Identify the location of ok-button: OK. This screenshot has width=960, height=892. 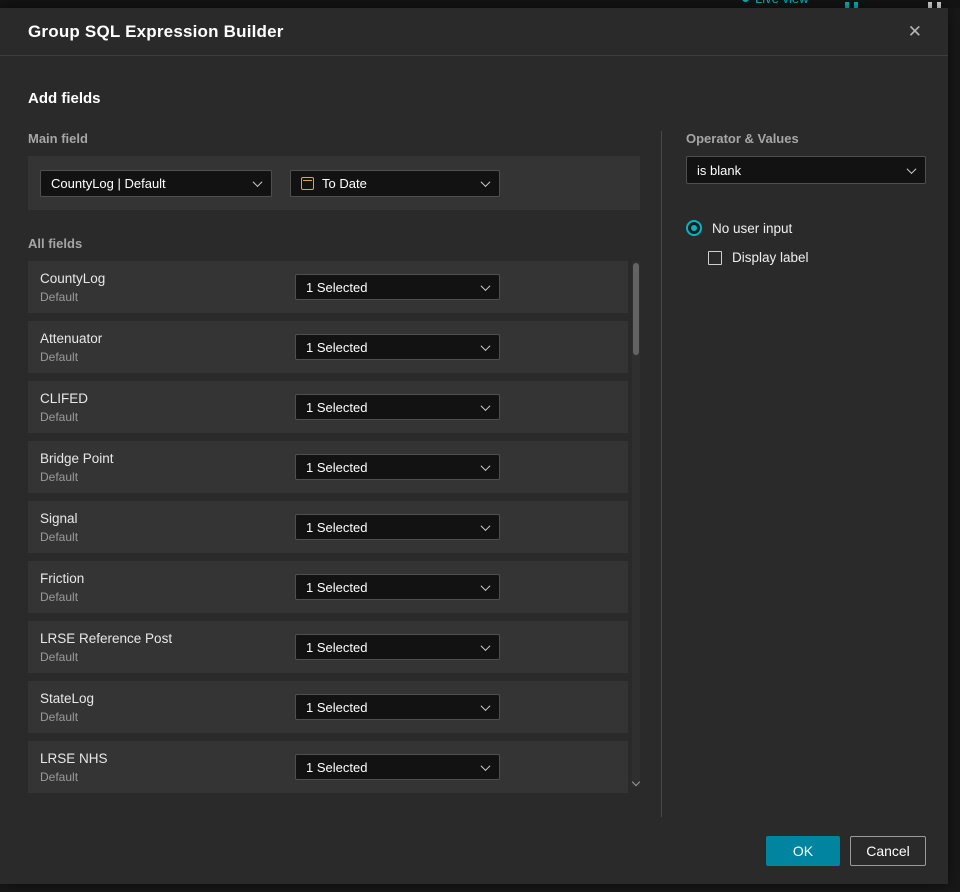
(803, 851).